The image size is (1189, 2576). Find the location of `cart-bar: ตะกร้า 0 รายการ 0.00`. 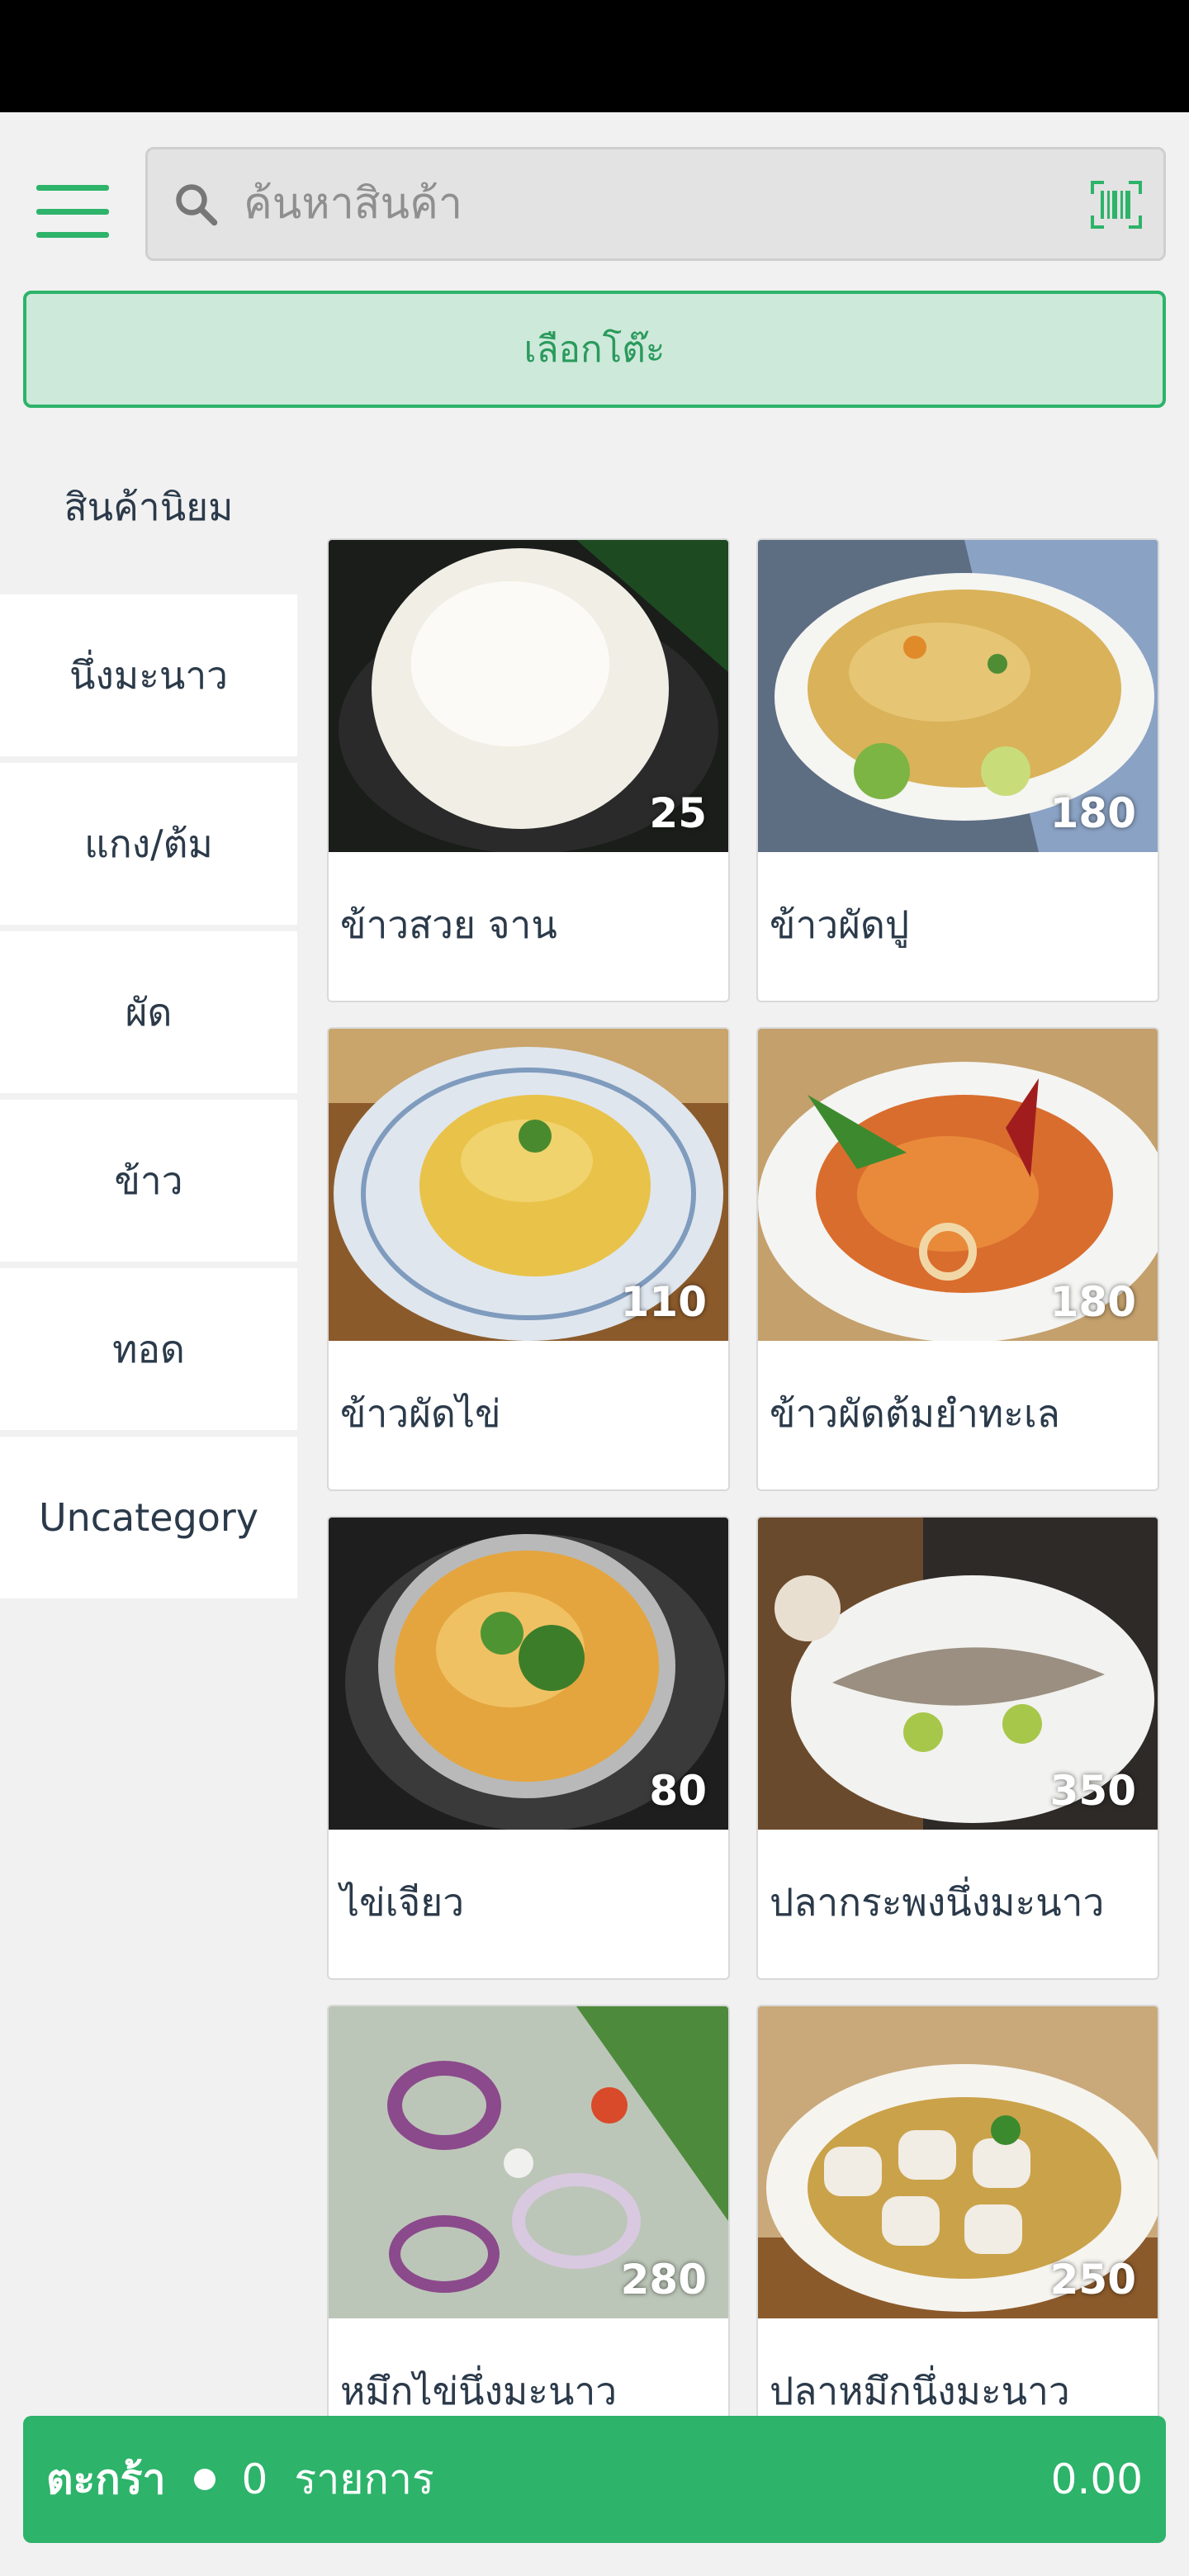

cart-bar: ตะกร้า 0 รายการ 0.00 is located at coordinates (594, 2479).